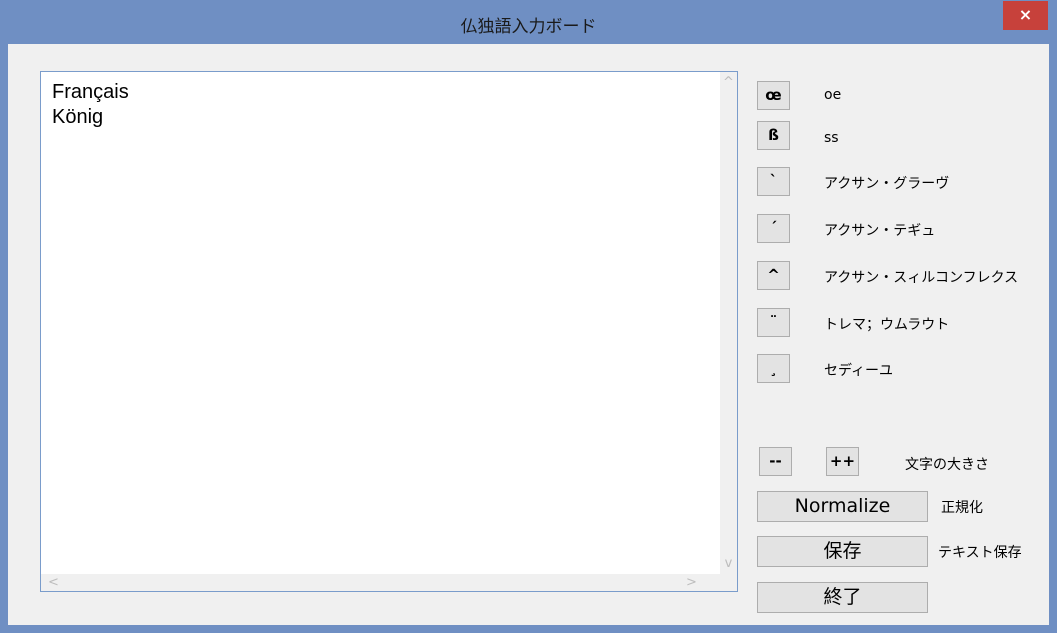 Image resolution: width=1057 pixels, height=633 pixels. Describe the element at coordinates (773, 181) in the screenshot. I see `grave-accent-button: `` at that location.